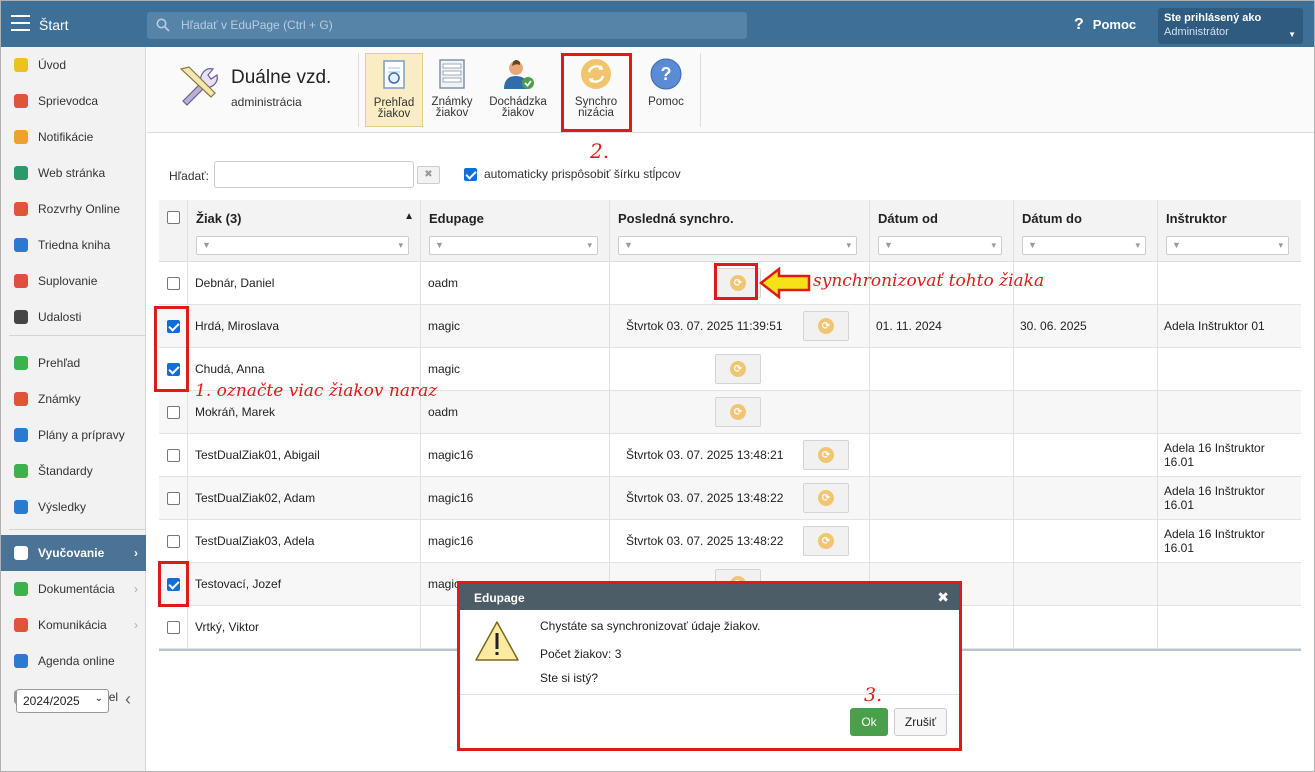  Describe the element at coordinates (394, 90) in the screenshot. I see `students-overview-button: Prehľad žiakov` at that location.